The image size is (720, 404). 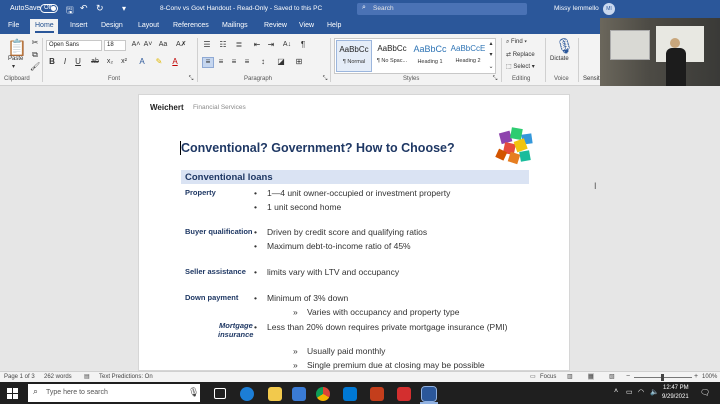 What do you see at coordinates (275, 25) in the screenshot?
I see `tab-review: Review` at bounding box center [275, 25].